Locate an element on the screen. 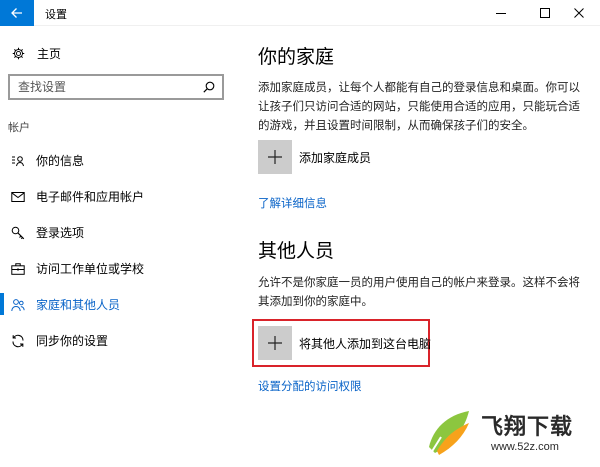 Image resolution: width=600 pixels, height=467 pixels. sidebar-item-label: 访问工作单位或学校 is located at coordinates (90, 269).